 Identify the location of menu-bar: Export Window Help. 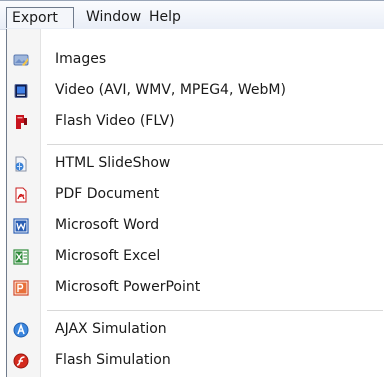
(192, 15).